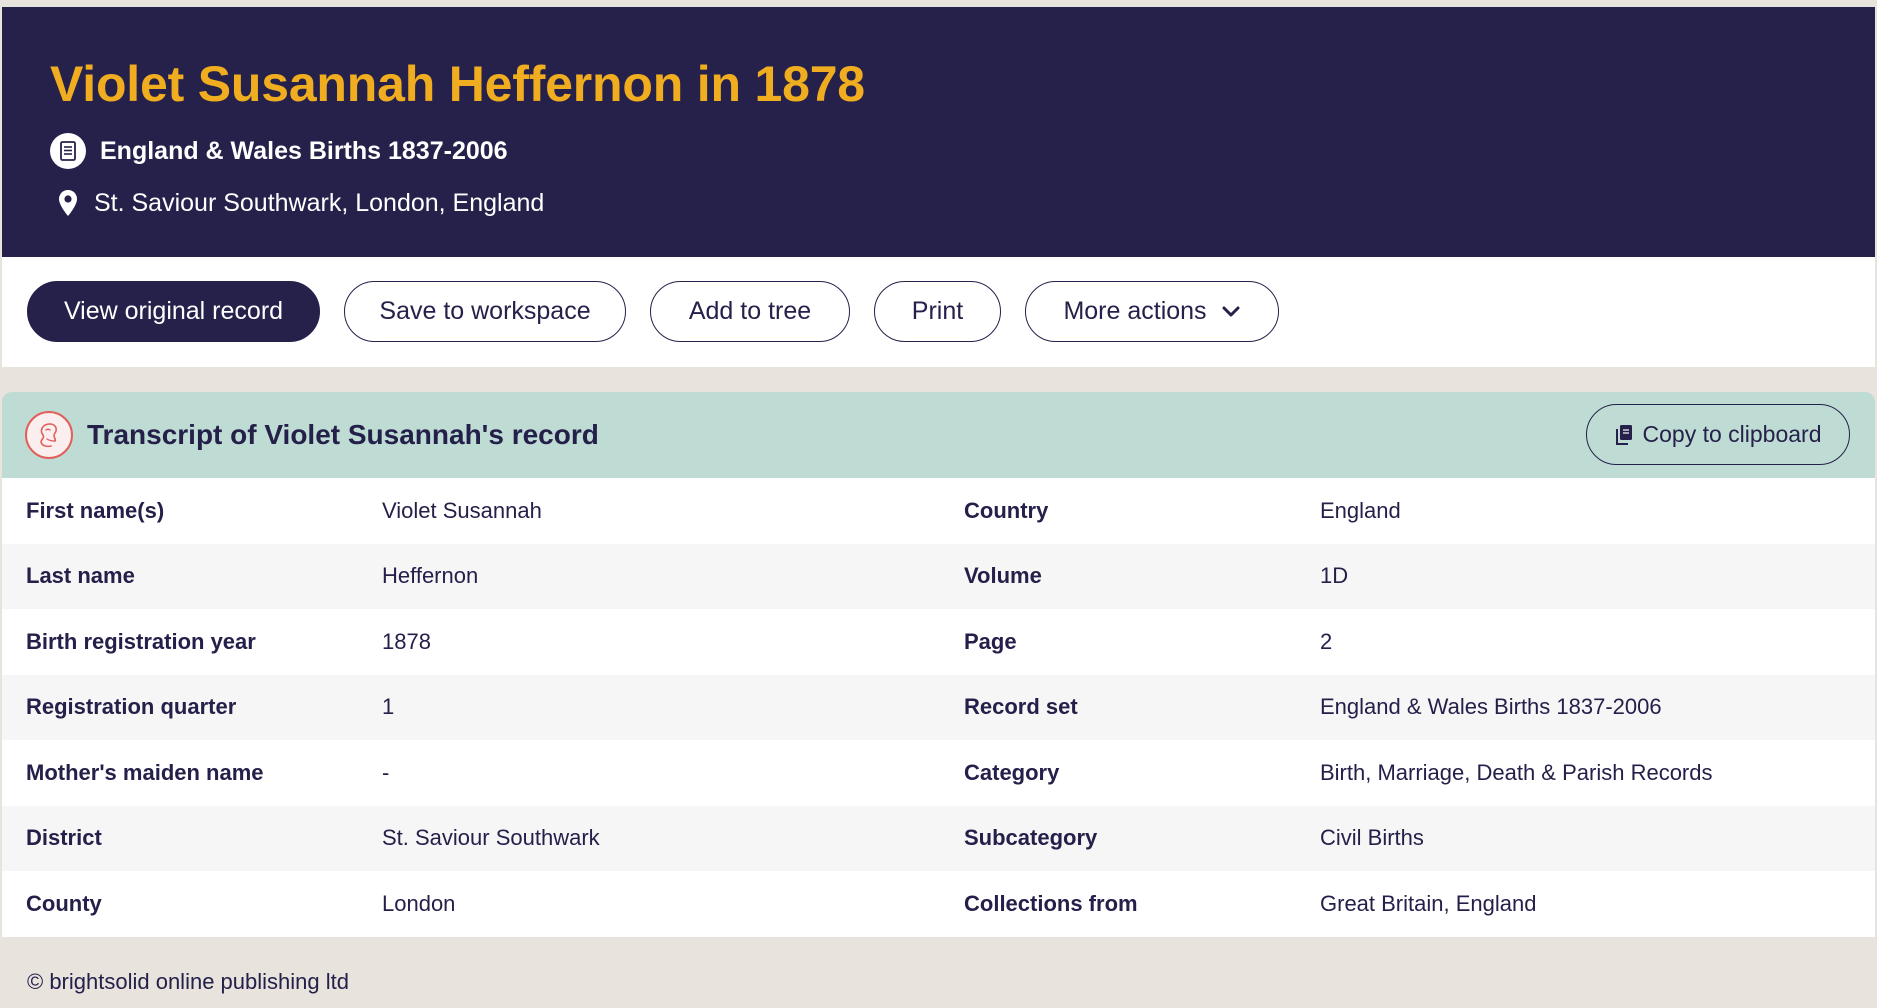 This screenshot has width=1877, height=1008. Describe the element at coordinates (68, 151) in the screenshot. I see `document-icon` at that location.